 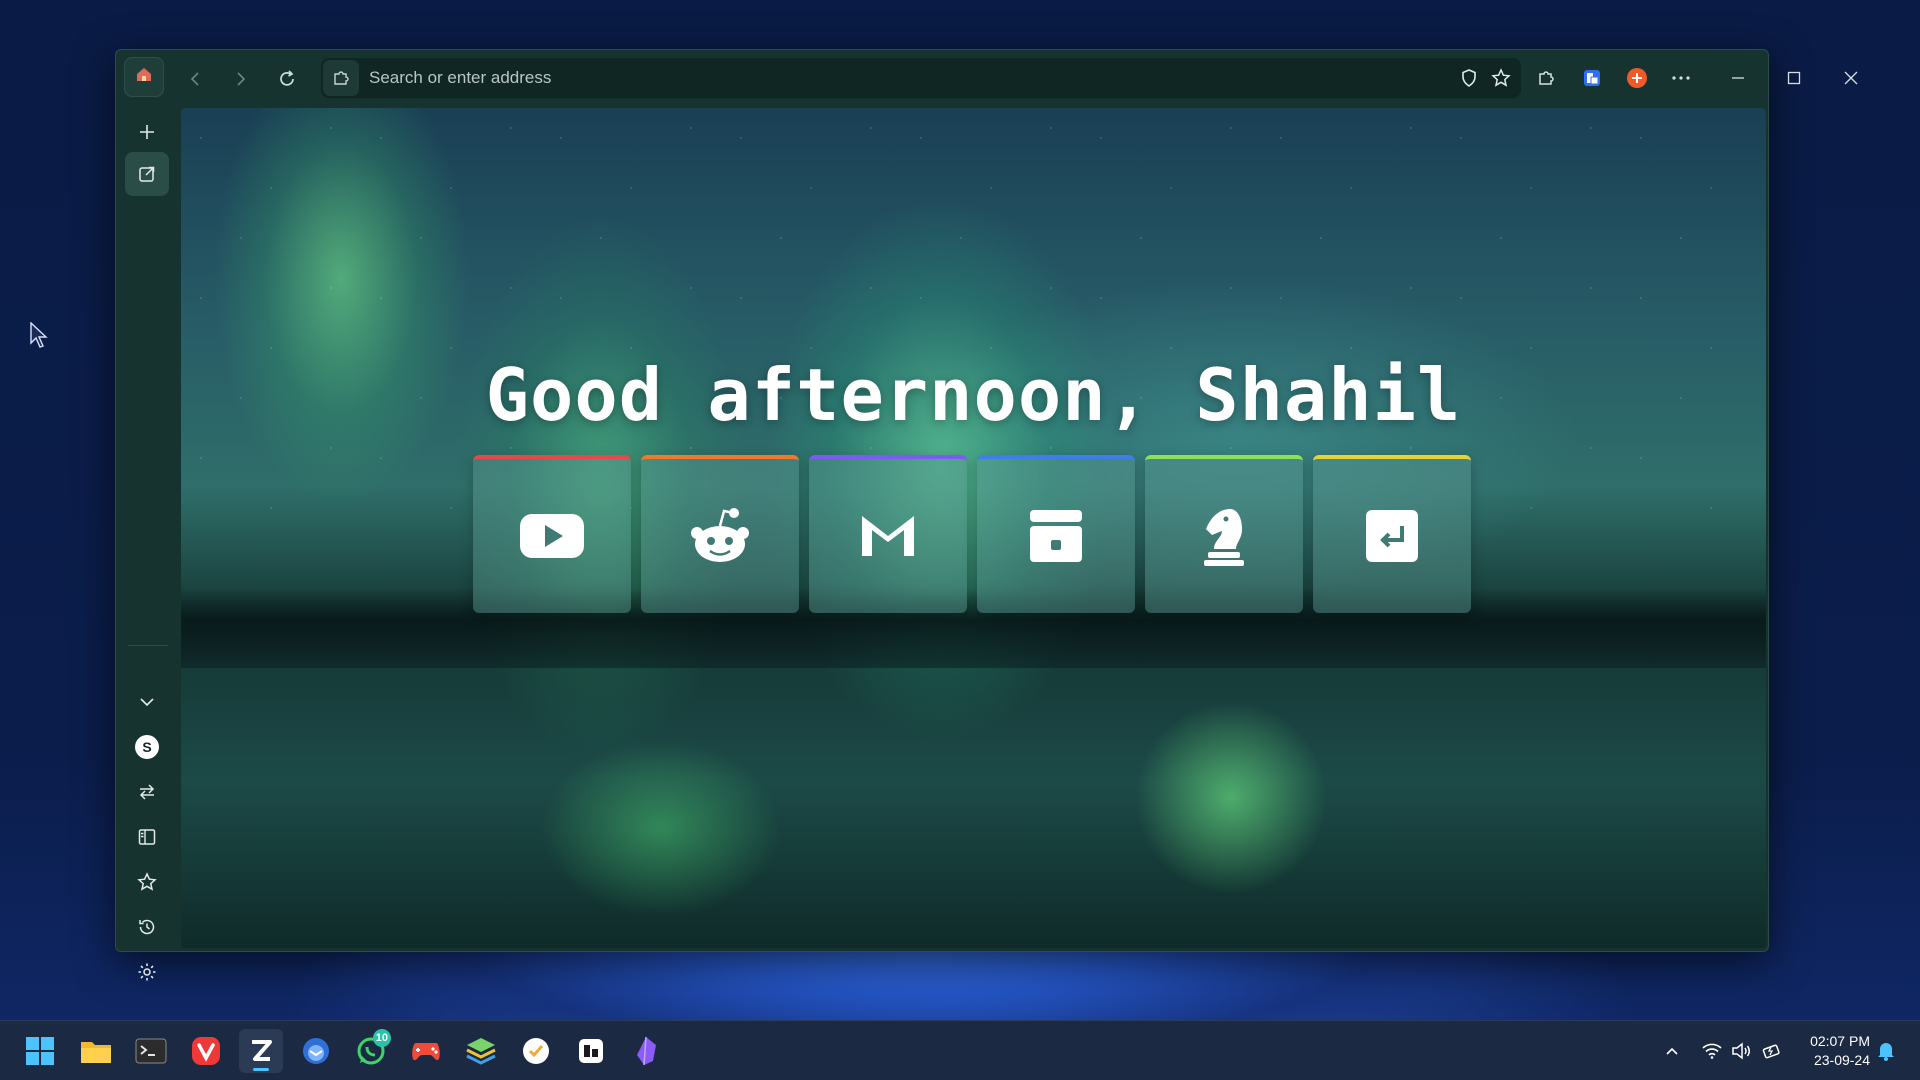 I want to click on taskbar: 10 02:07 PM 23-09-24, so click(x=960, y=1050).